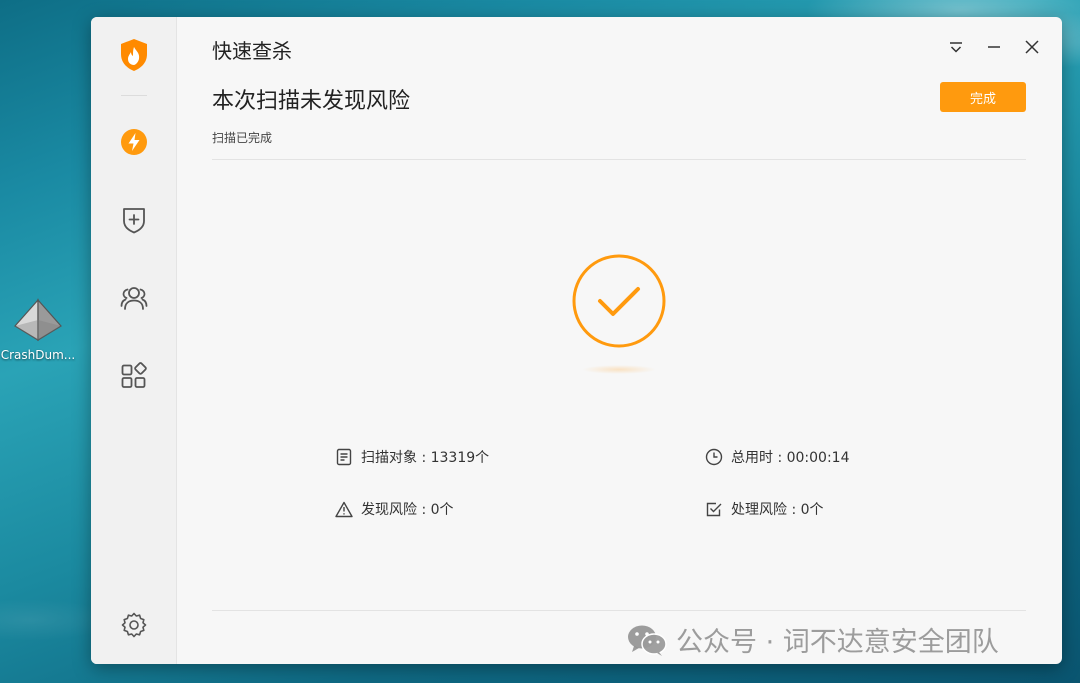 The image size is (1080, 683). I want to click on sidebar-item-settings, so click(134, 625).